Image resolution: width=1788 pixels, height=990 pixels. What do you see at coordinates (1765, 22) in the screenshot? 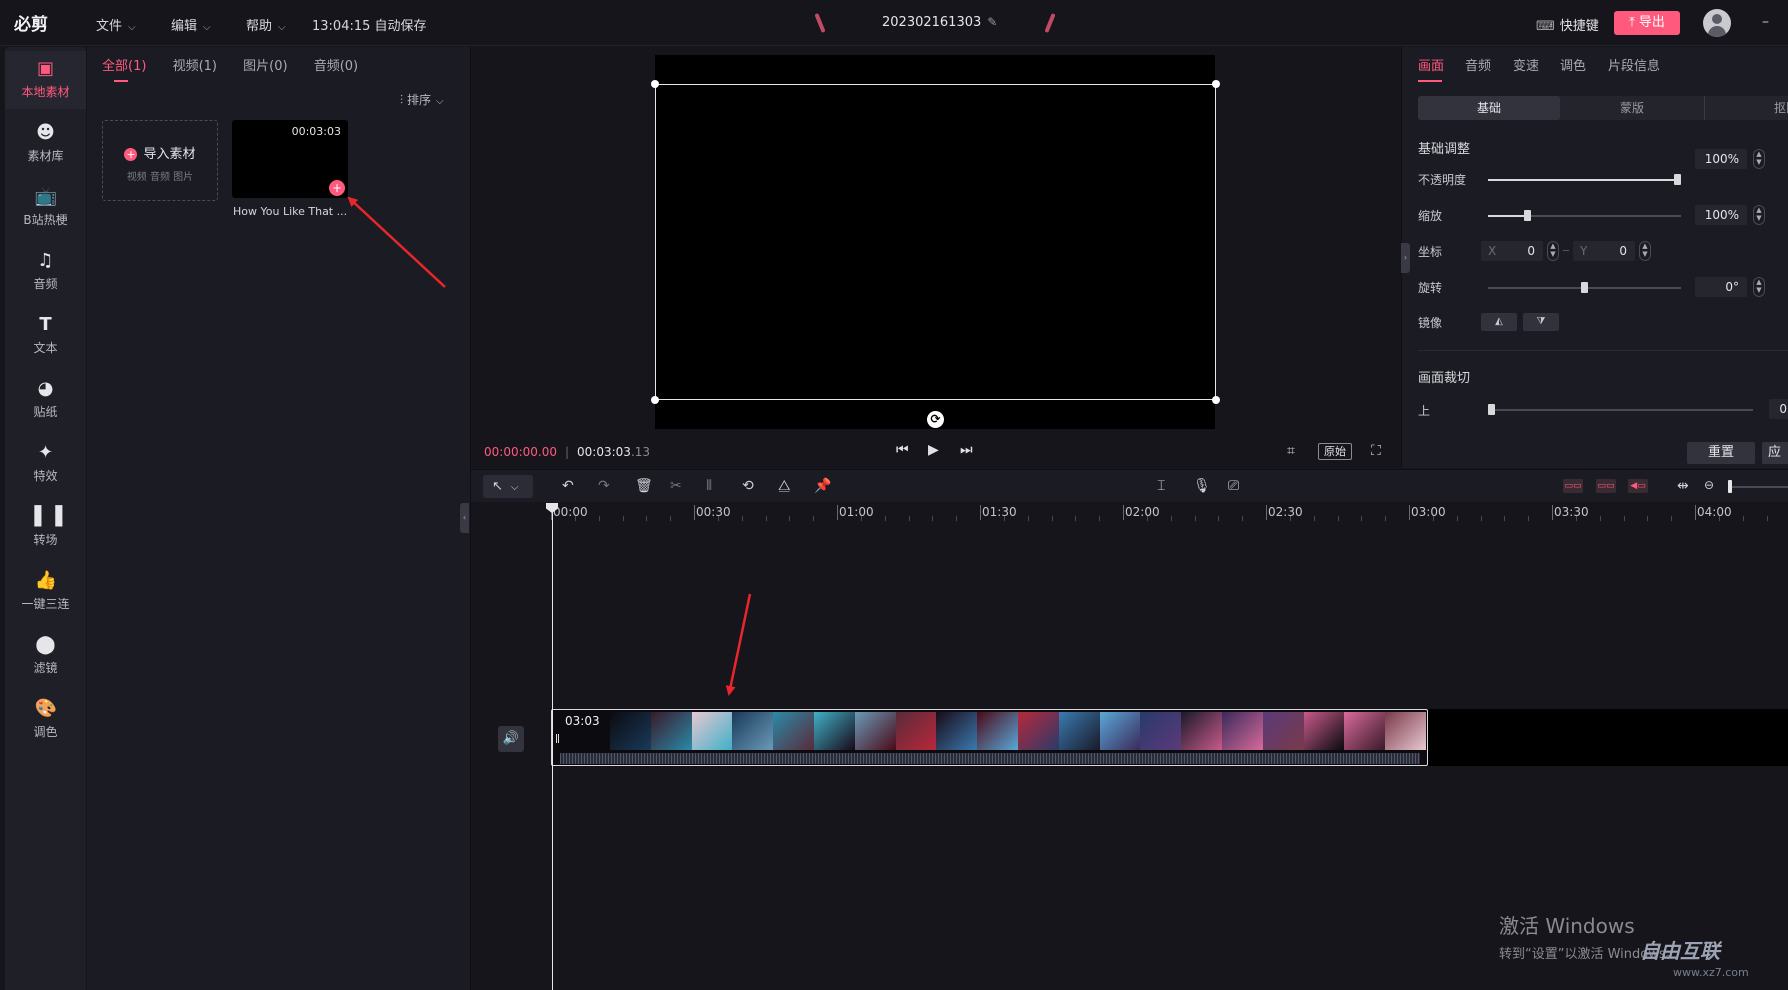
I see `minimize-button: –` at bounding box center [1765, 22].